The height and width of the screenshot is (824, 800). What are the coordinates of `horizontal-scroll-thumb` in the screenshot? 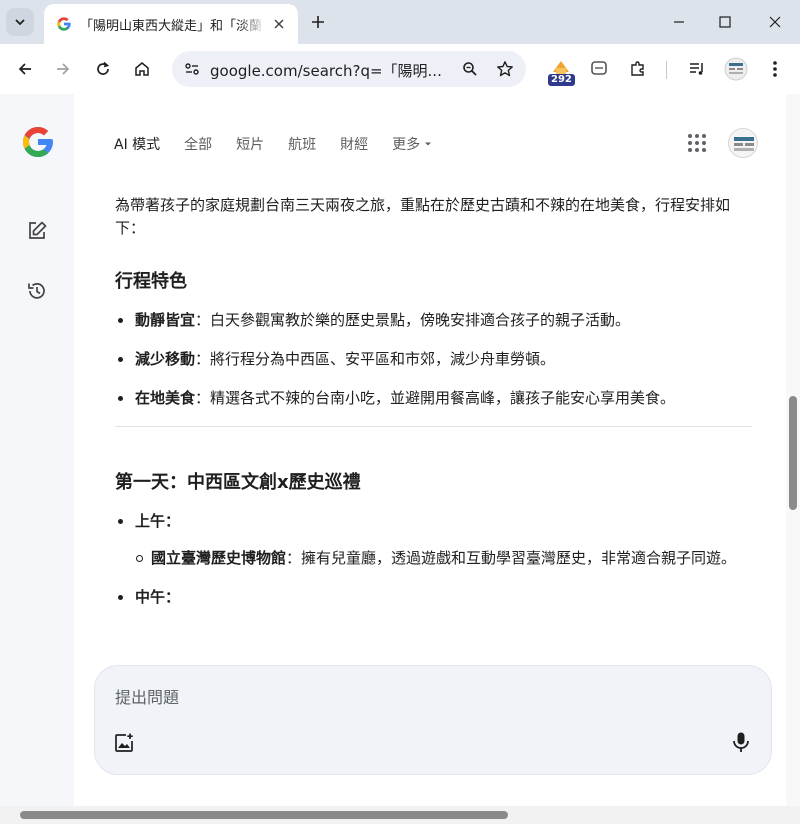 It's located at (264, 815).